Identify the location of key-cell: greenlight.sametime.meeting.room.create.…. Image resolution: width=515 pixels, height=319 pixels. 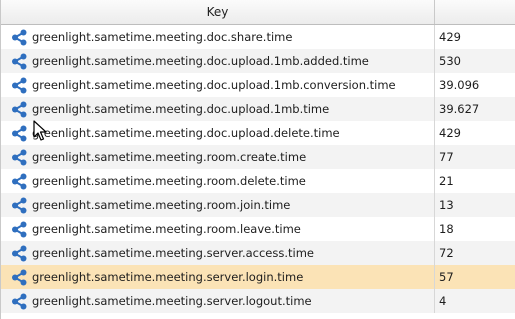
(218, 157).